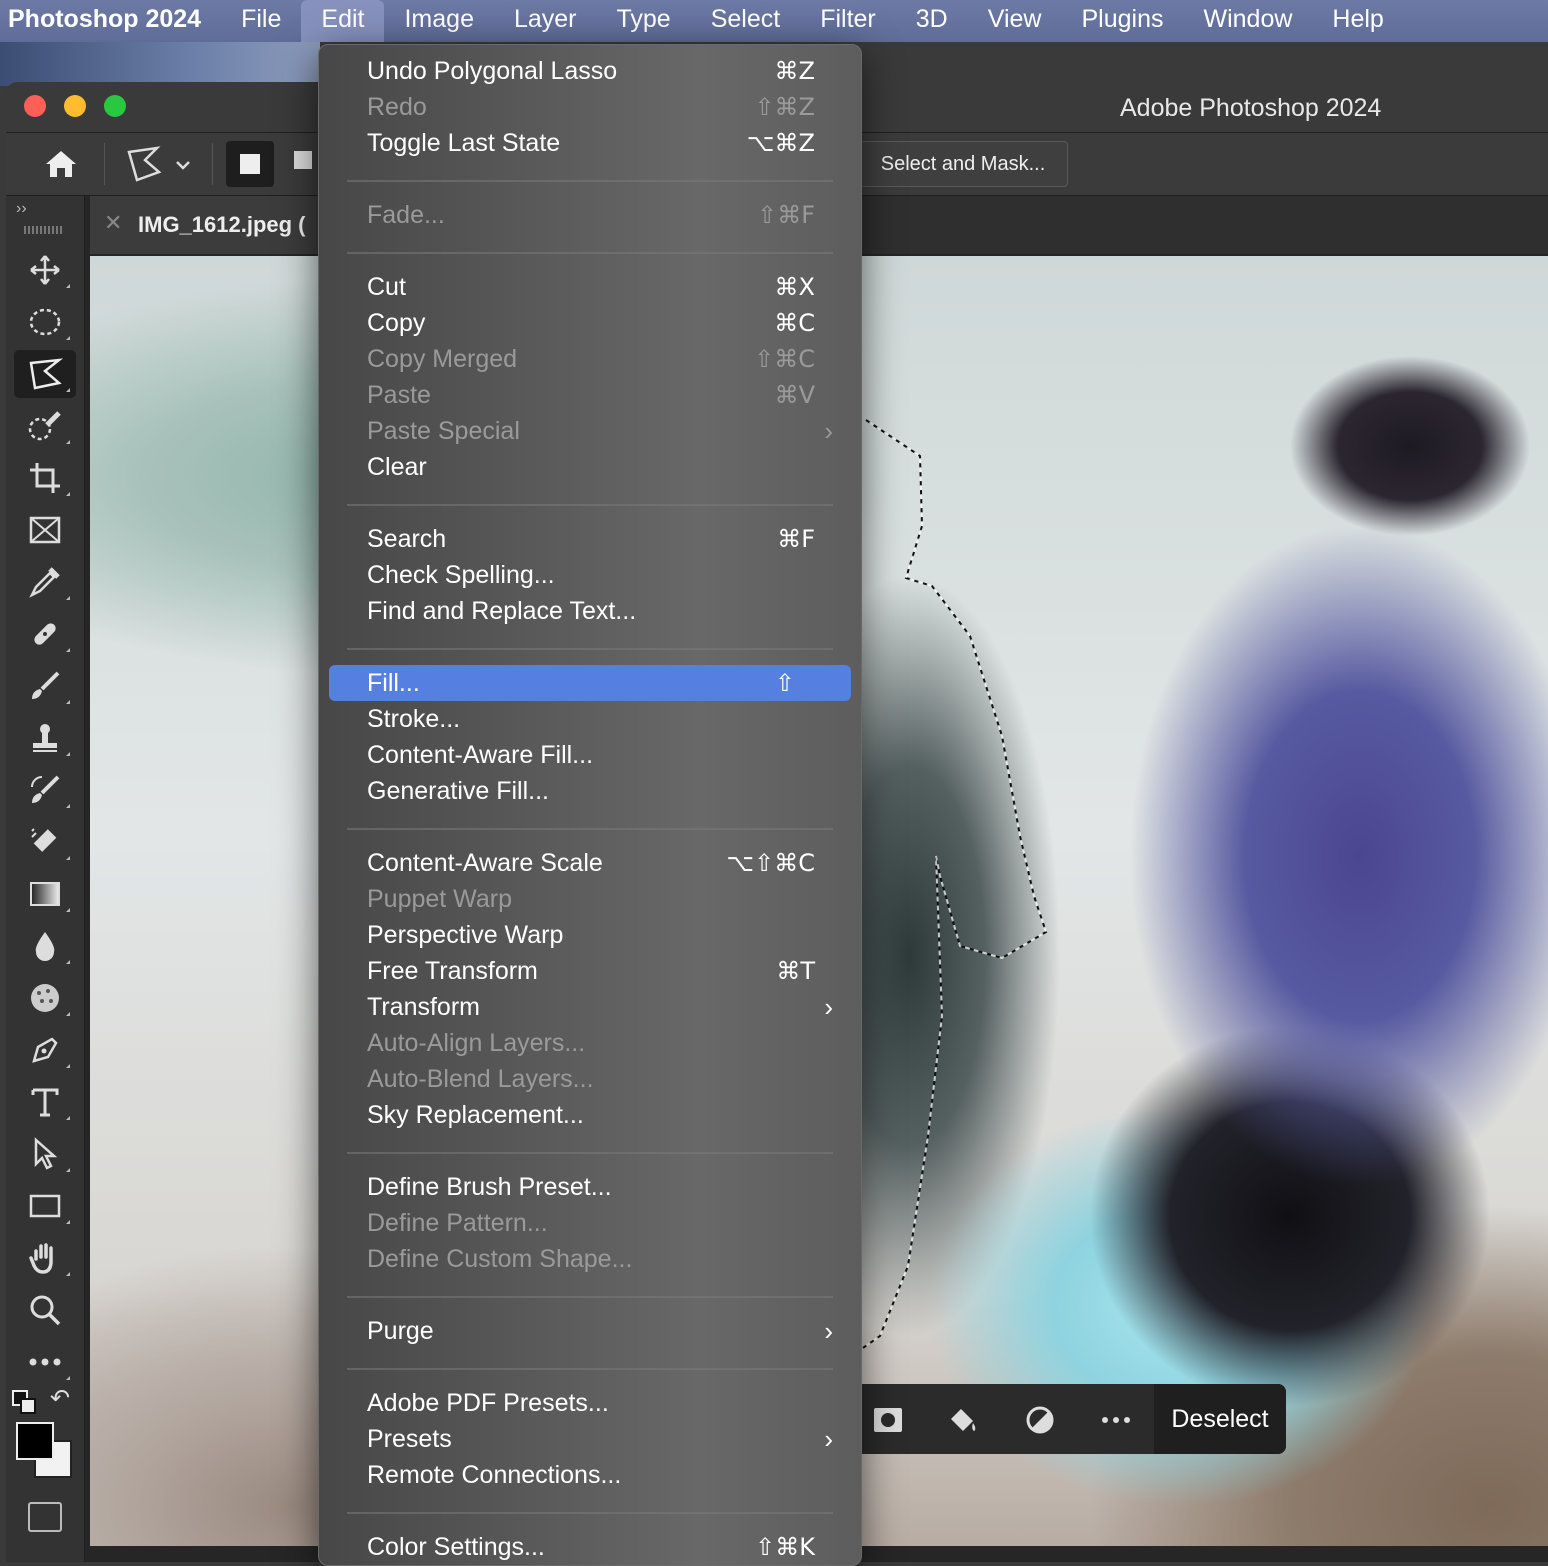 The width and height of the screenshot is (1548, 1566). What do you see at coordinates (644, 21) in the screenshot?
I see `menubar-type: Type` at bounding box center [644, 21].